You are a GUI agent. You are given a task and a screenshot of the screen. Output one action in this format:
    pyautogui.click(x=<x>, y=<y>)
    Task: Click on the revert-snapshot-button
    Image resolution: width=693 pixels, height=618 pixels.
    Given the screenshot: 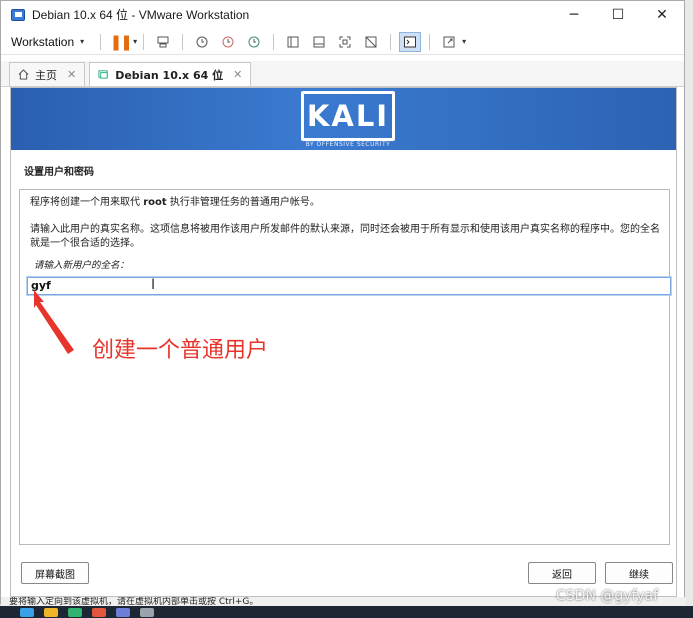 What is the action you would take?
    pyautogui.click(x=228, y=42)
    